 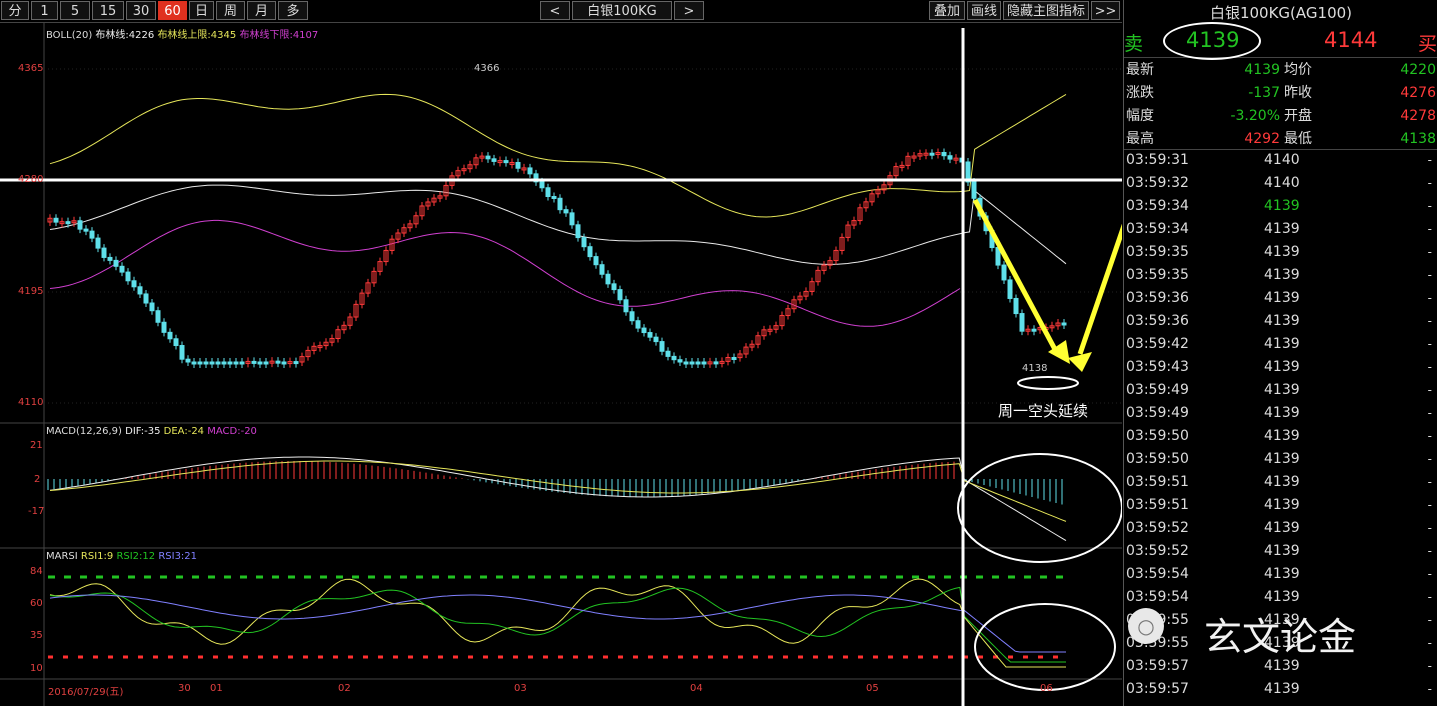 I want to click on stat-label-left: 最新, so click(x=1140, y=70).